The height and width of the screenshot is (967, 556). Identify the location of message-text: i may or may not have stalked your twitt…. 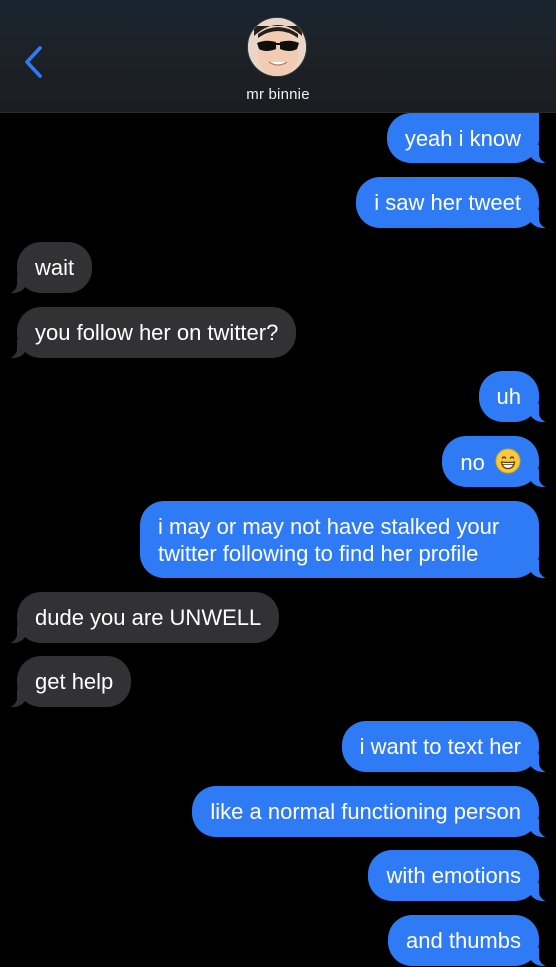
(329, 540).